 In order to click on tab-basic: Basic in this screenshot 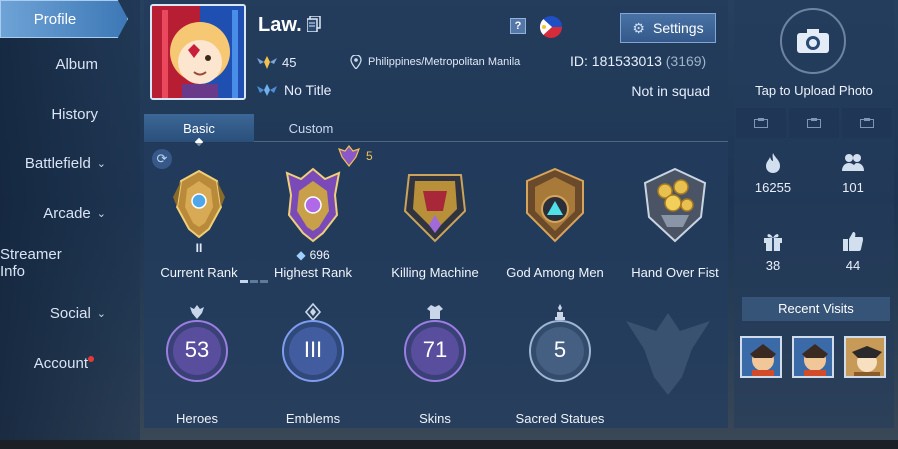, I will do `click(199, 130)`.